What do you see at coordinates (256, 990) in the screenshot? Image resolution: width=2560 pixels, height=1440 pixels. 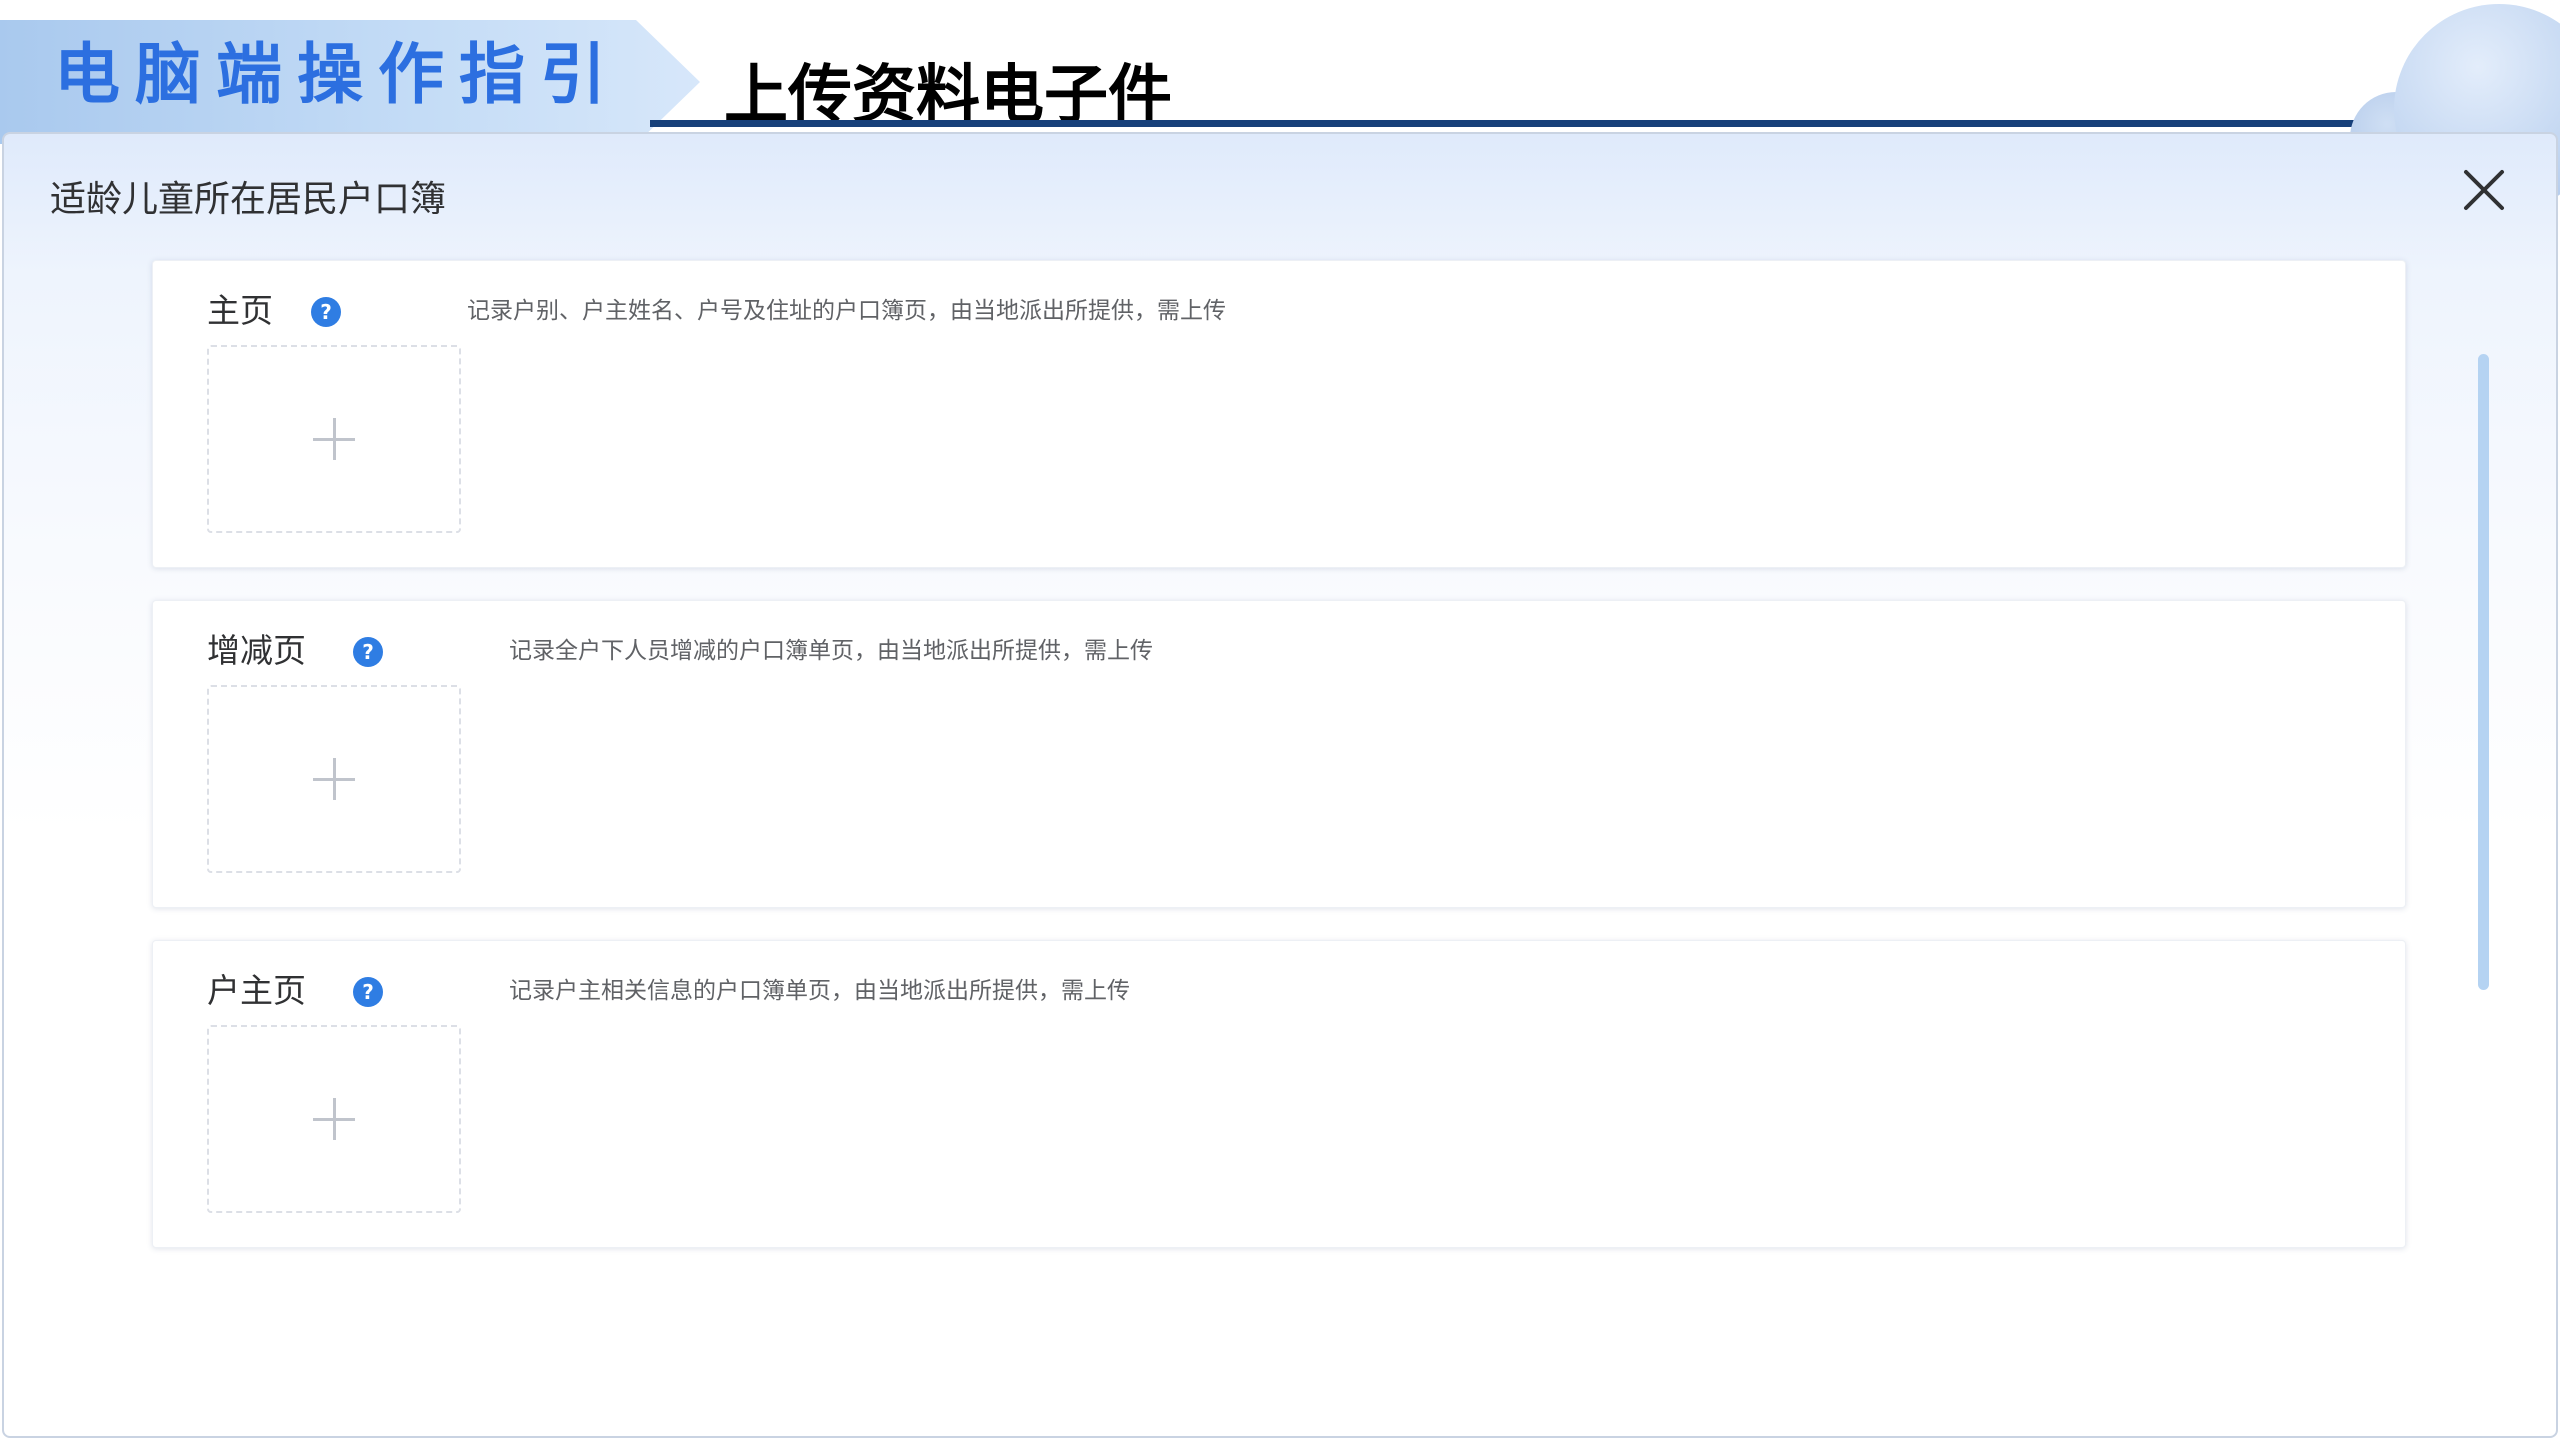 I see `card-label: 户主页` at bounding box center [256, 990].